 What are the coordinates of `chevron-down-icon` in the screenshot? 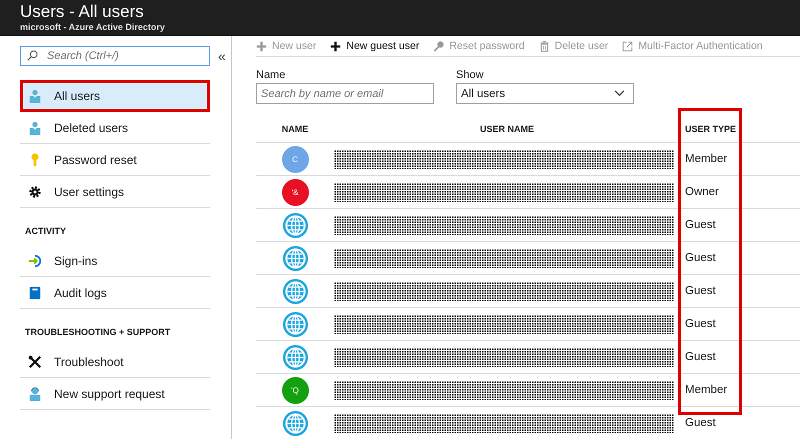 It's located at (619, 93).